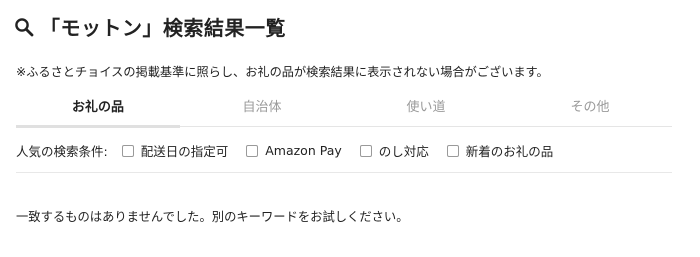 The image size is (700, 257). I want to click on tab-gifts: お礼の品, so click(98, 113).